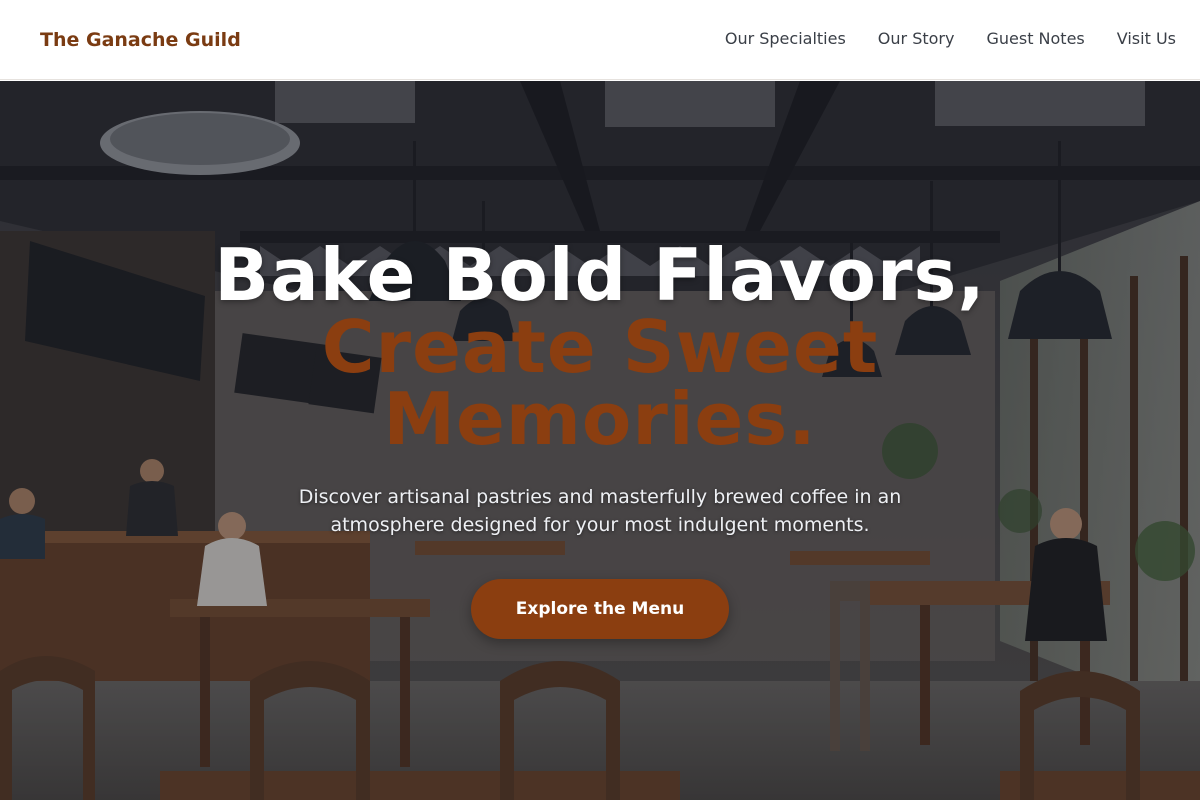 The height and width of the screenshot is (800, 1200). I want to click on nav-link-our-story: Our Story, so click(916, 39).